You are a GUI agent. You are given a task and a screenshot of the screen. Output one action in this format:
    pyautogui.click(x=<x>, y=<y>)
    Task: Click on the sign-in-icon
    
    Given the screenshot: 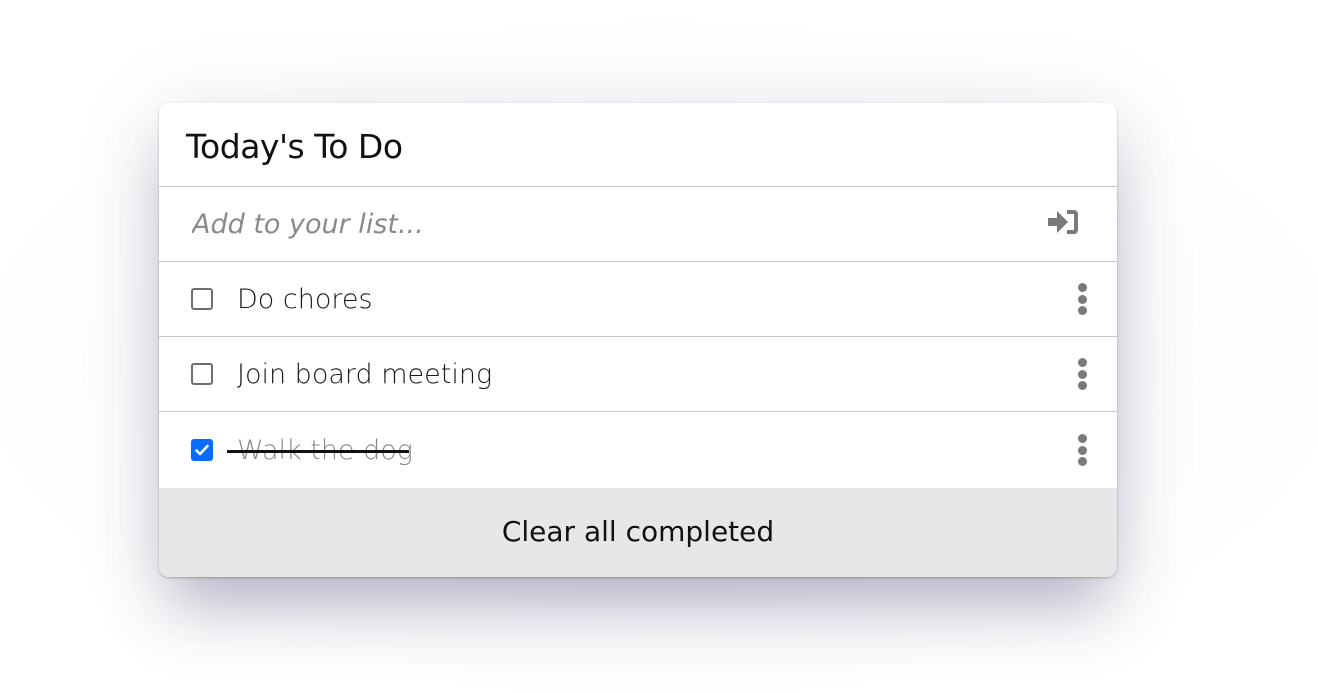 What is the action you would take?
    pyautogui.click(x=1063, y=224)
    